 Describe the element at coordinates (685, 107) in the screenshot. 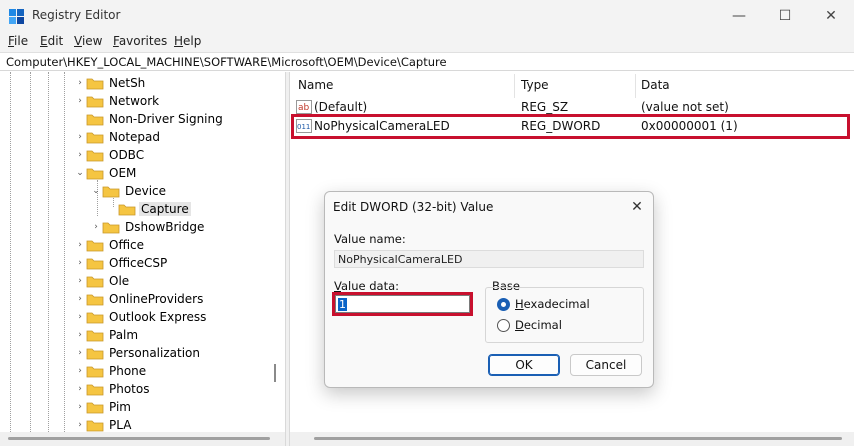

I see `value-data: (value not set)` at that location.